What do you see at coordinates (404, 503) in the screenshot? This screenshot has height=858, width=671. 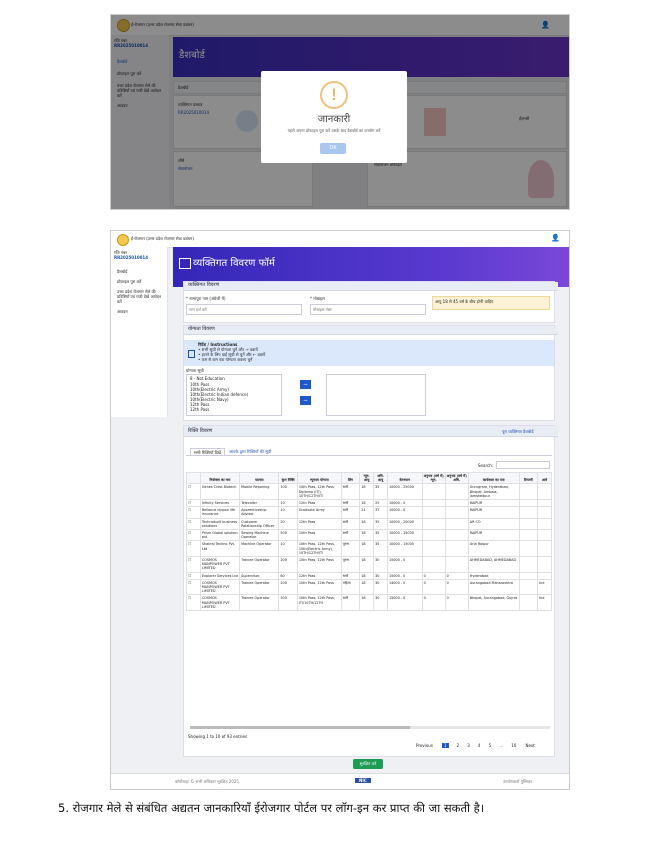 I see `table-cell: 10000 - 0` at bounding box center [404, 503].